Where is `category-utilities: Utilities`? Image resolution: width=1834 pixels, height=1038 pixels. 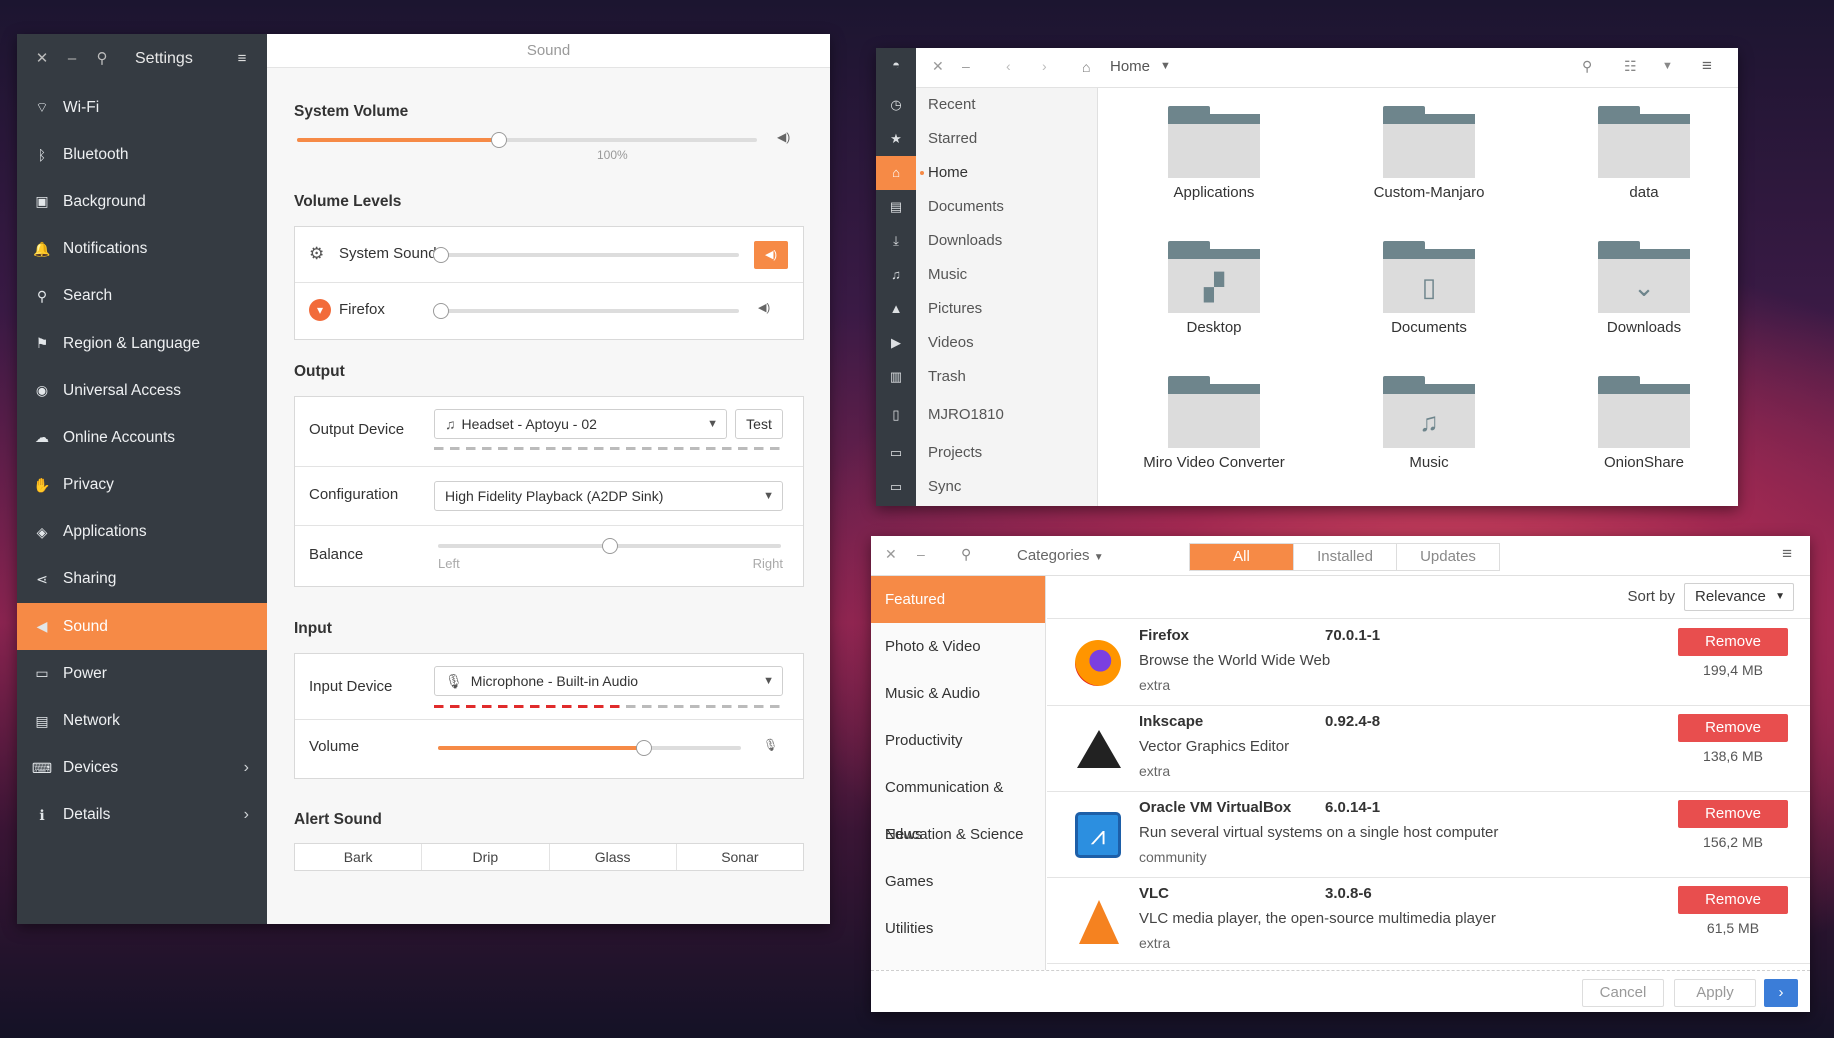
category-utilities: Utilities is located at coordinates (958, 928).